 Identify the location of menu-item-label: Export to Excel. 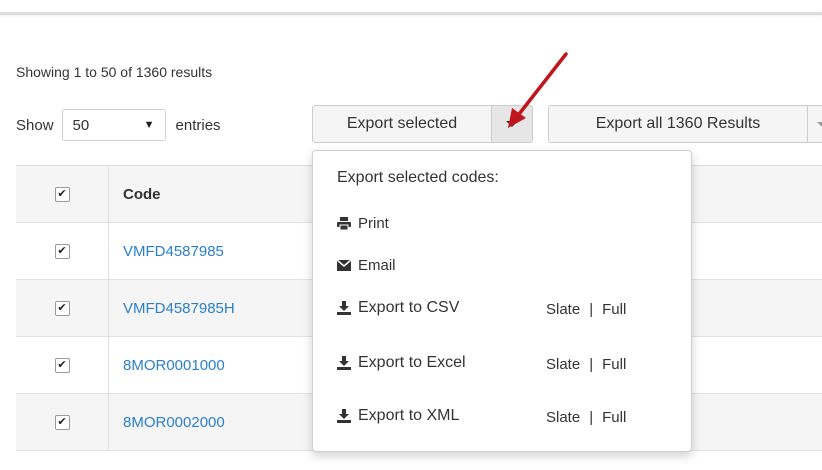
(412, 362).